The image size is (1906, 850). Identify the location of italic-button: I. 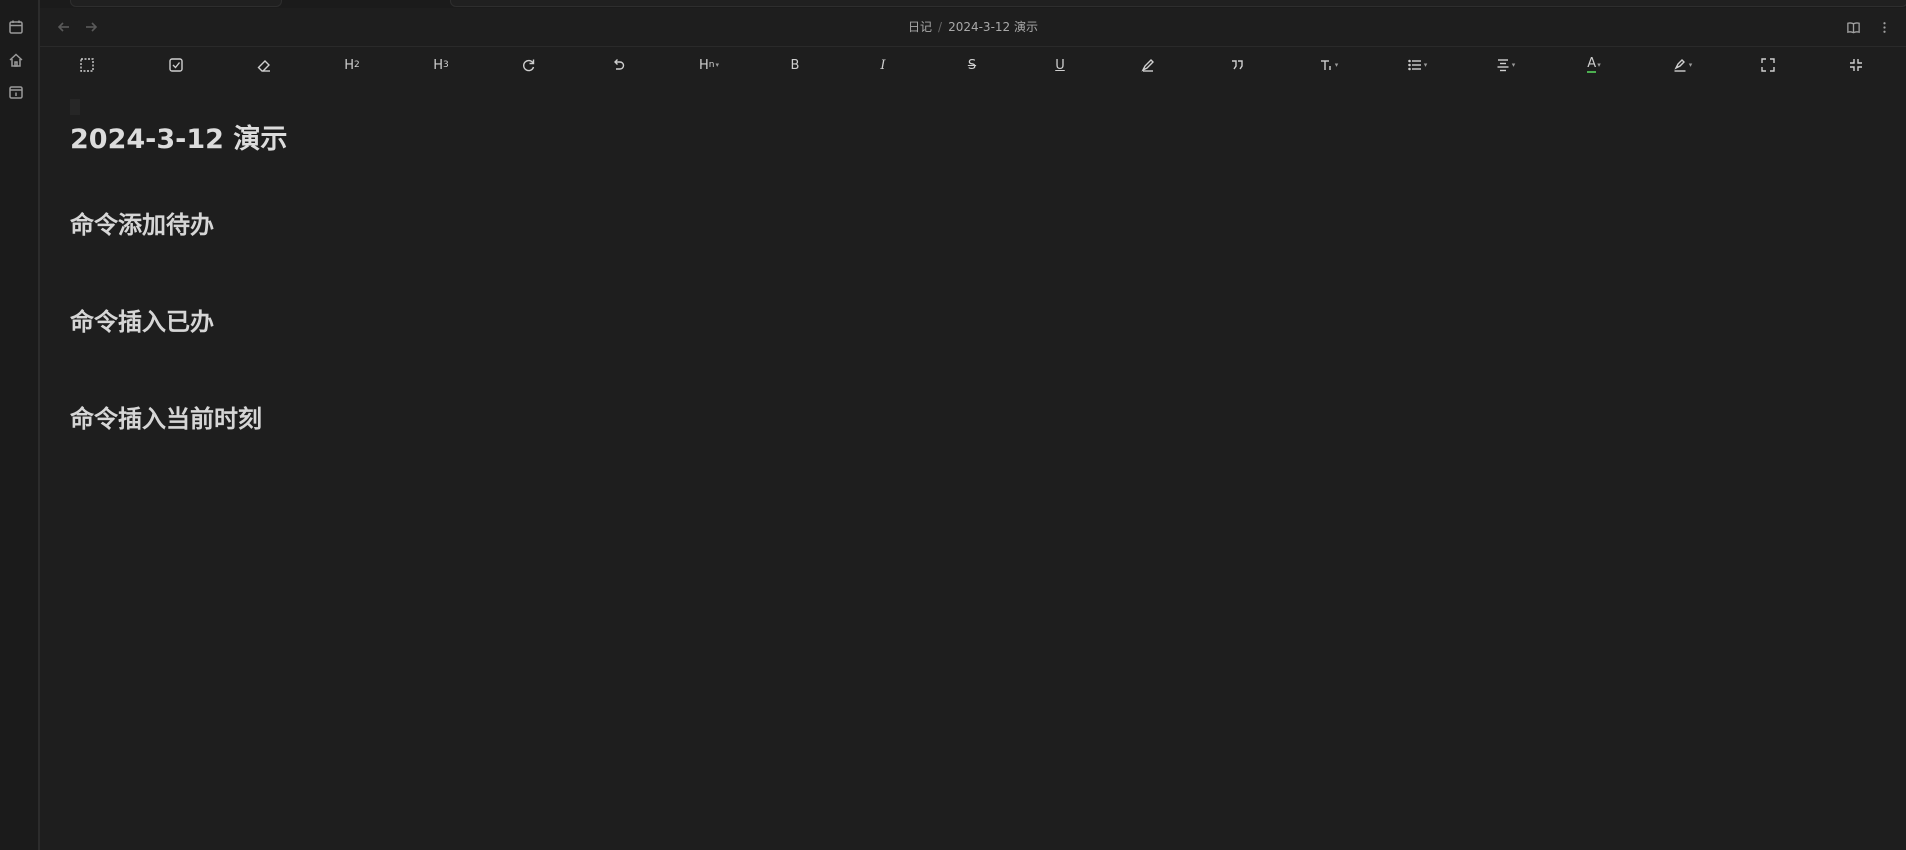
(883, 65).